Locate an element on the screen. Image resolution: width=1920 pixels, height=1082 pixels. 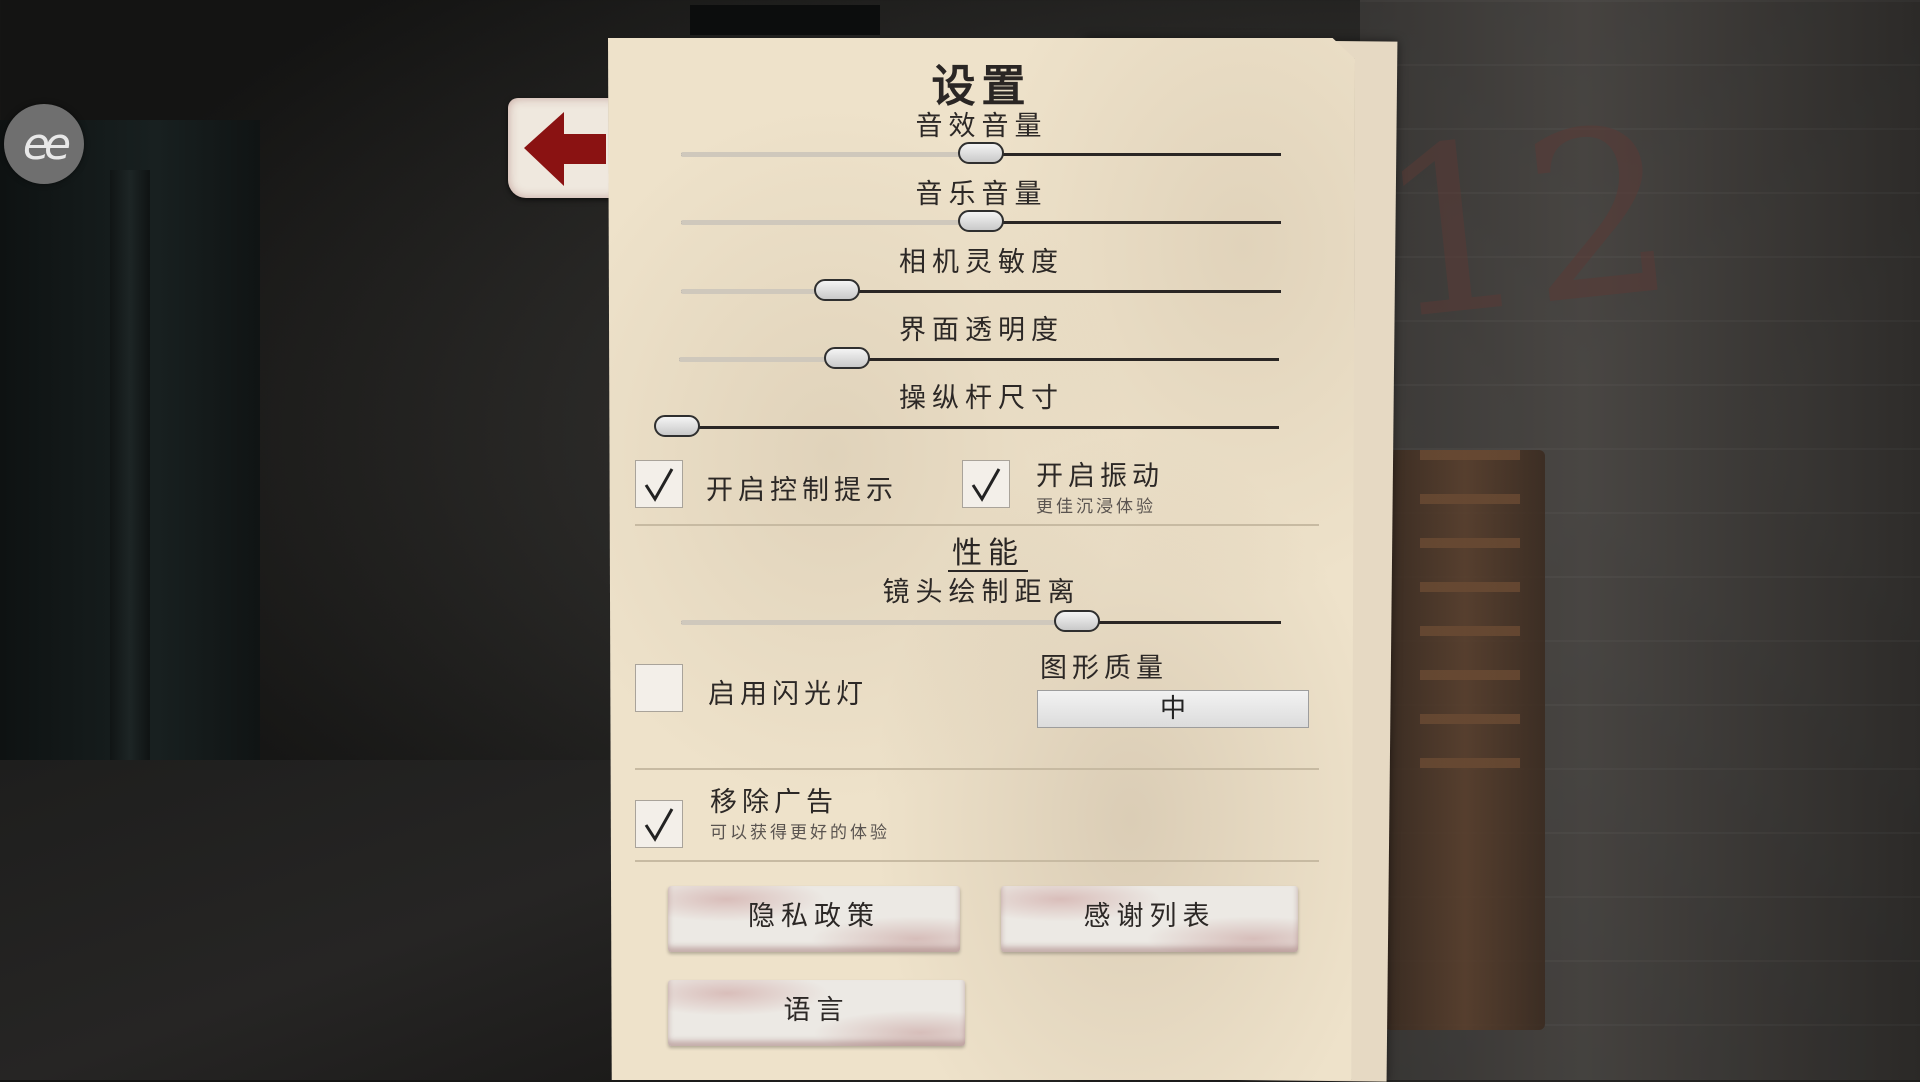
sfx-volume-slider is located at coordinates (981, 153).